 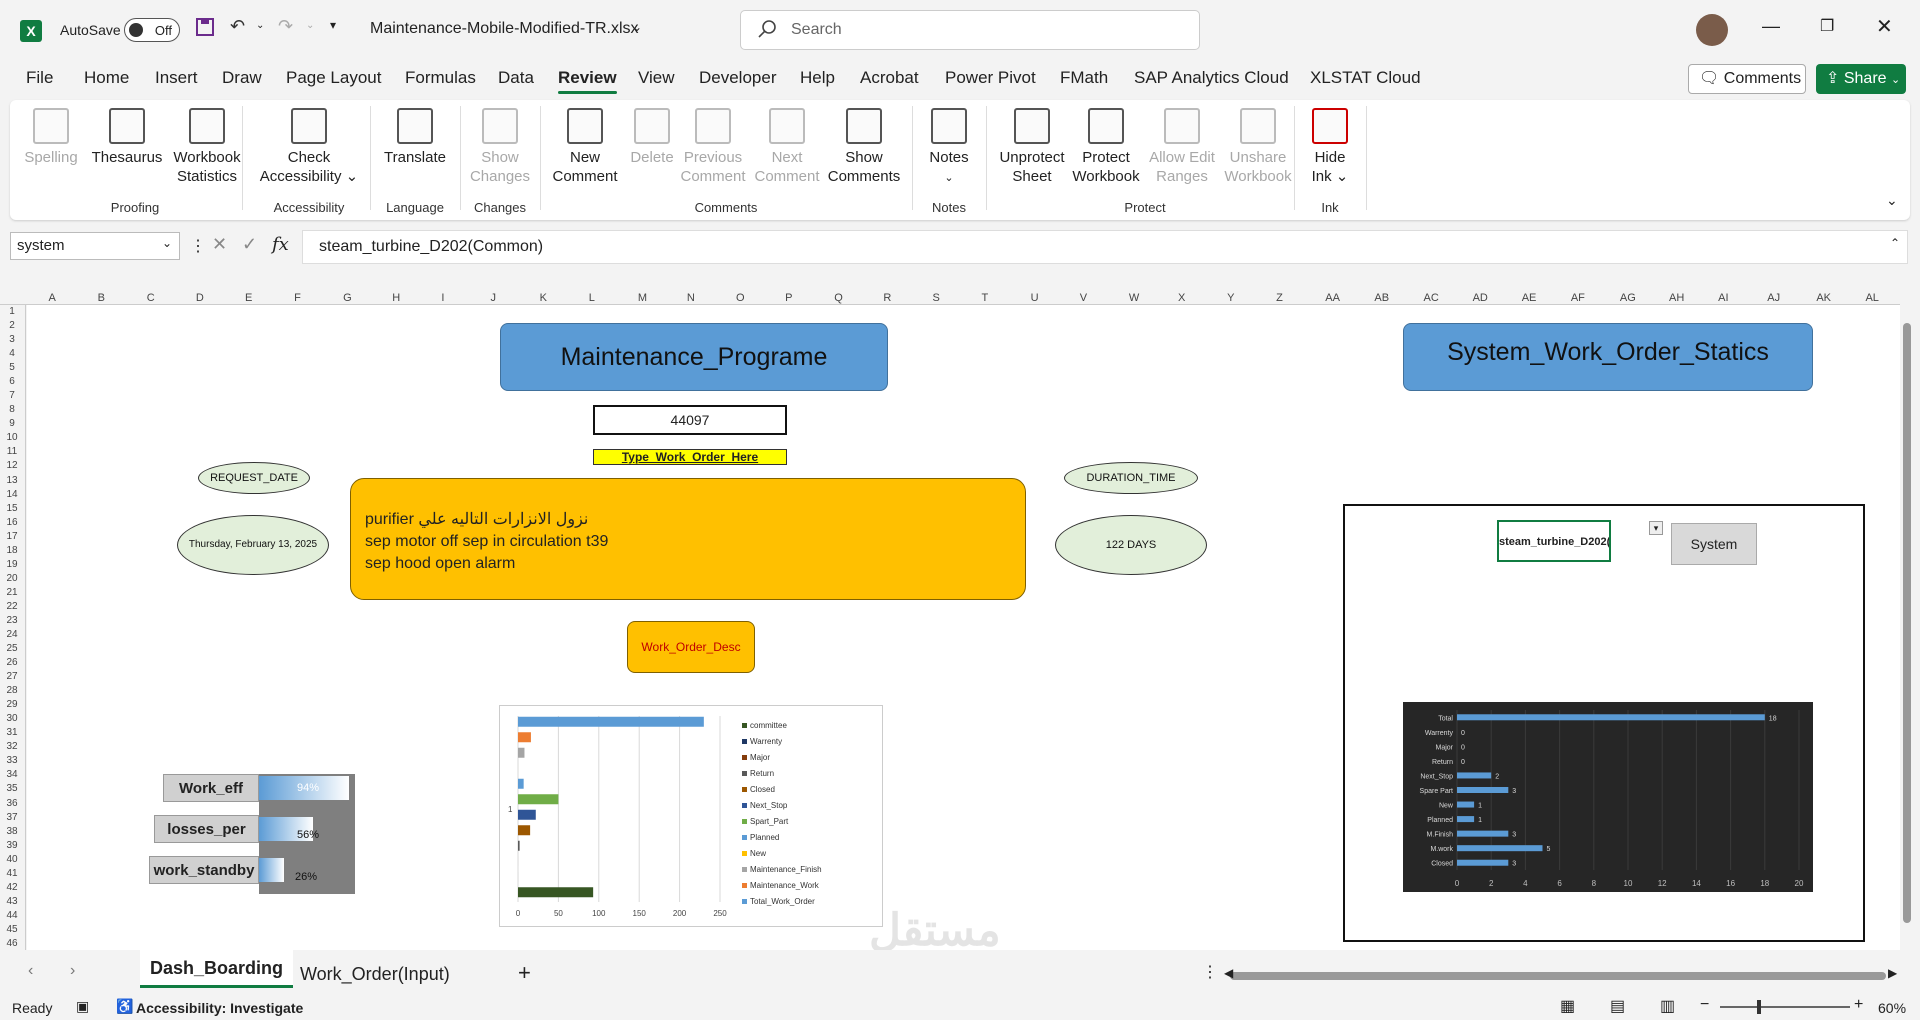 What do you see at coordinates (242, 78) in the screenshot?
I see `menu-draw: Draw` at bounding box center [242, 78].